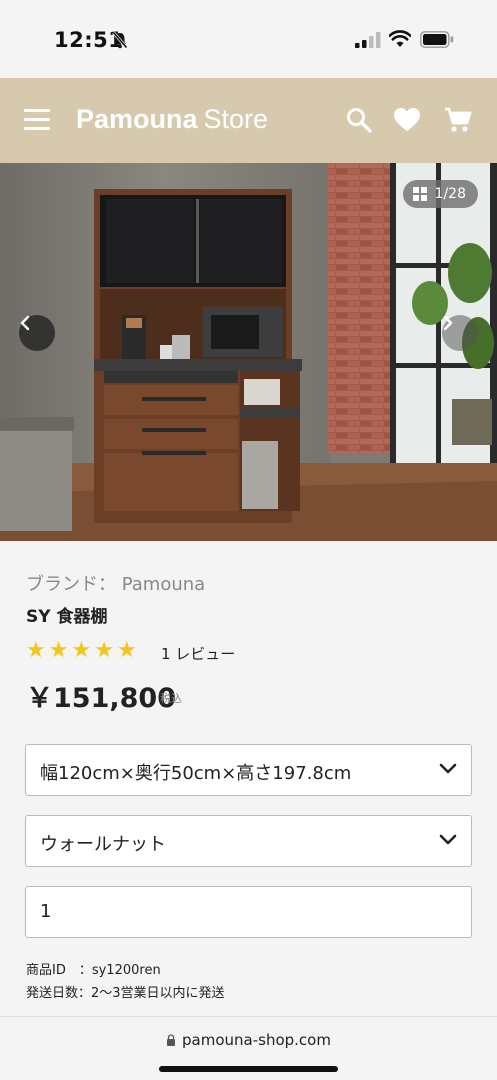 The width and height of the screenshot is (497, 1080). I want to click on browser-url-bar: pamouna-shop.com, so click(248, 1048).